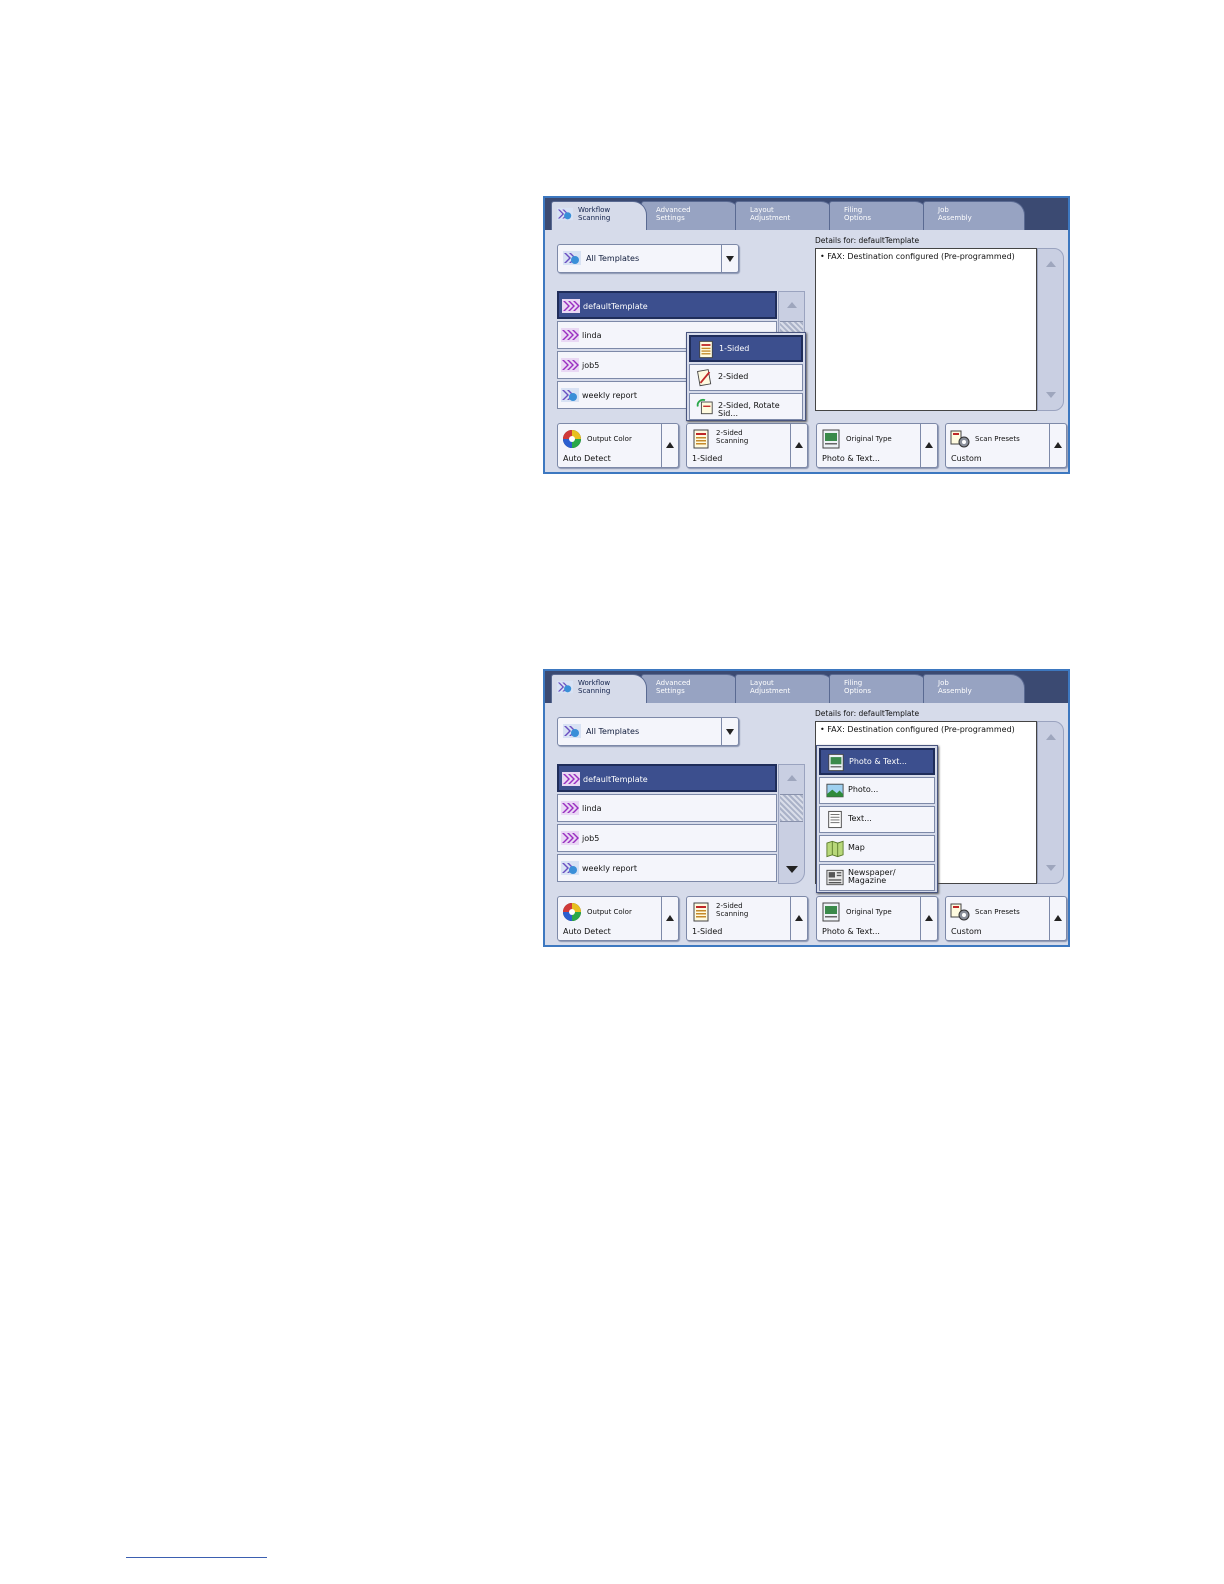  What do you see at coordinates (706, 349) in the screenshot?
I see `one-sided-icon` at bounding box center [706, 349].